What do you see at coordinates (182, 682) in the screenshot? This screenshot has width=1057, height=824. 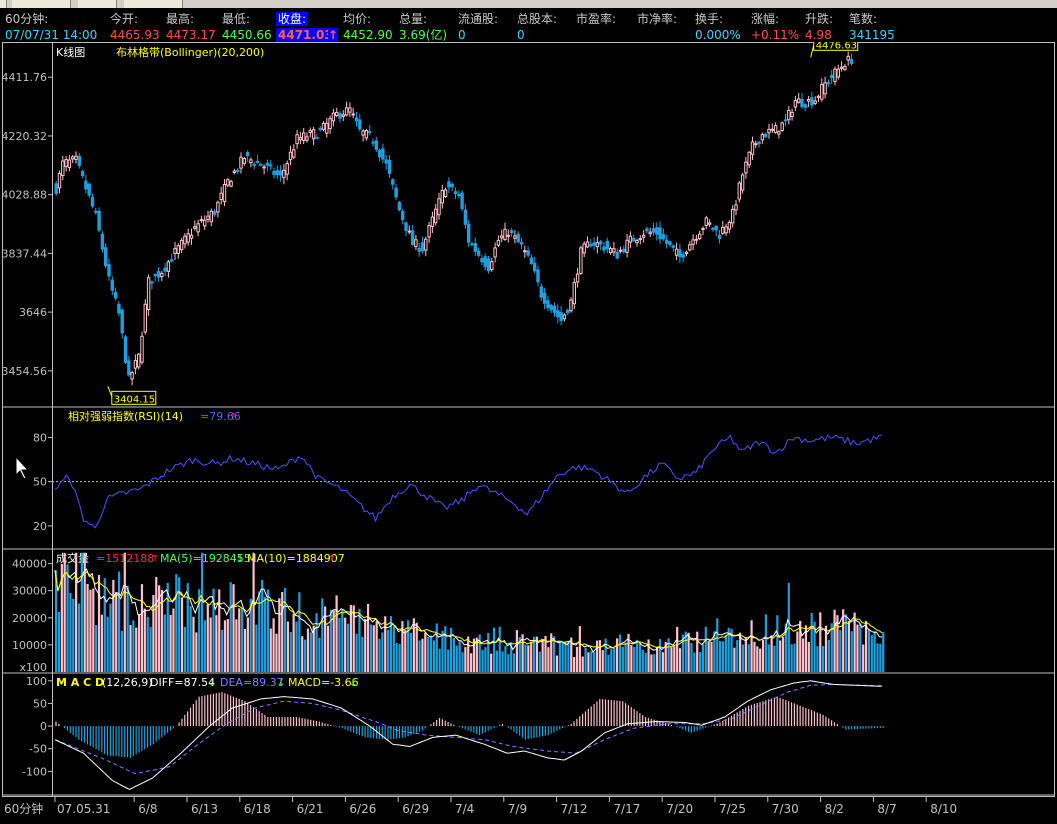 I see `macd-diff-label: DIFF=87.54` at bounding box center [182, 682].